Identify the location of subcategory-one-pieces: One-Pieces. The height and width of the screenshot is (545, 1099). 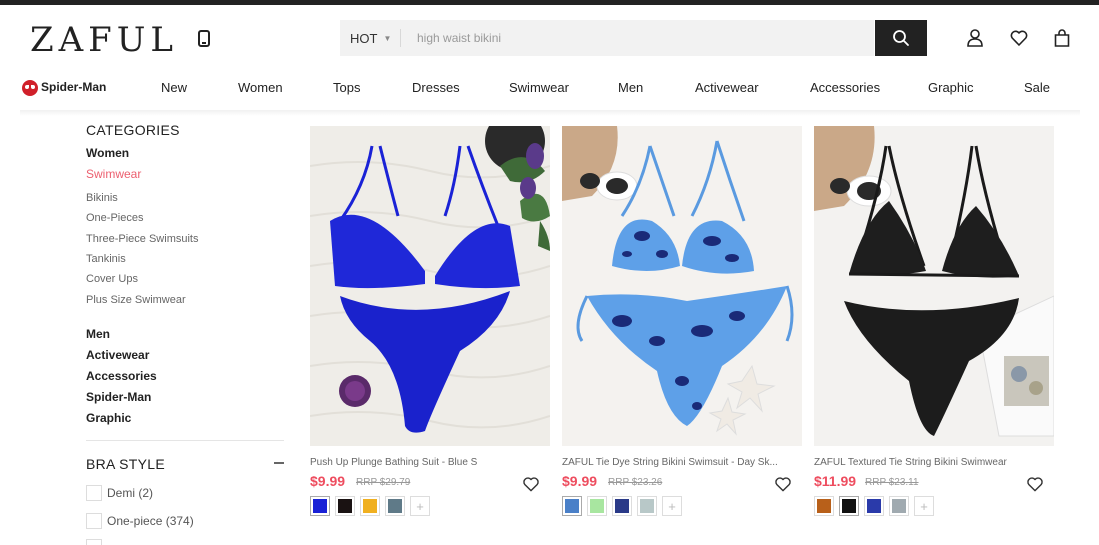
(114, 218).